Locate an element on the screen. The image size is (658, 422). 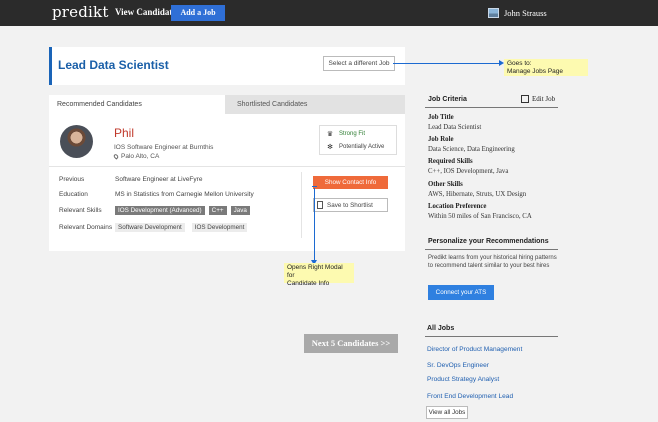
connect-ats-button: Connect your ATS is located at coordinates (461, 292).